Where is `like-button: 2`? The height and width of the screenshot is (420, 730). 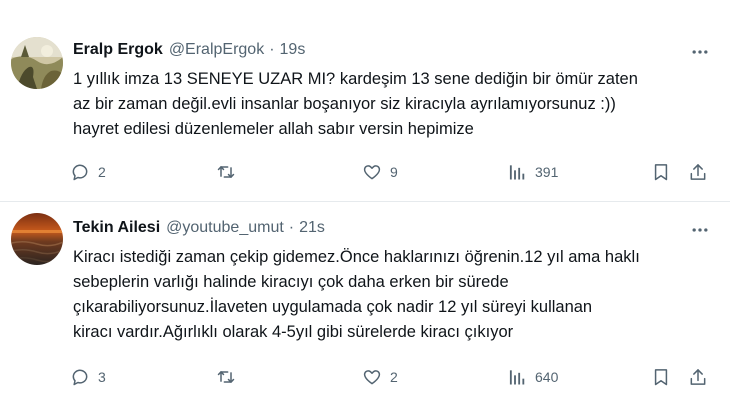 like-button: 2 is located at coordinates (380, 377).